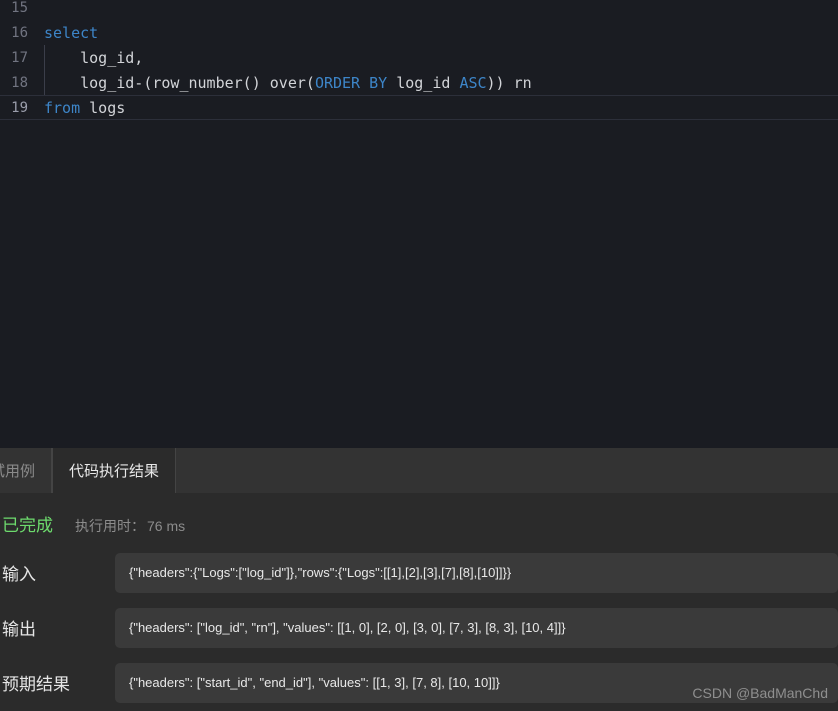 The width and height of the screenshot is (838, 711). I want to click on watermark: CSDN @BadManChd, so click(760, 693).